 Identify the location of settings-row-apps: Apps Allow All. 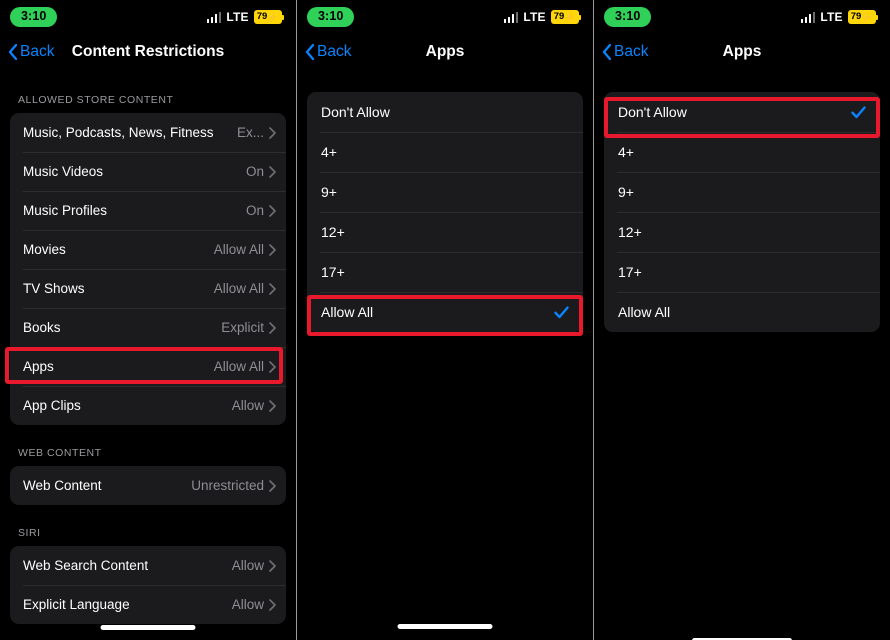
(148, 366).